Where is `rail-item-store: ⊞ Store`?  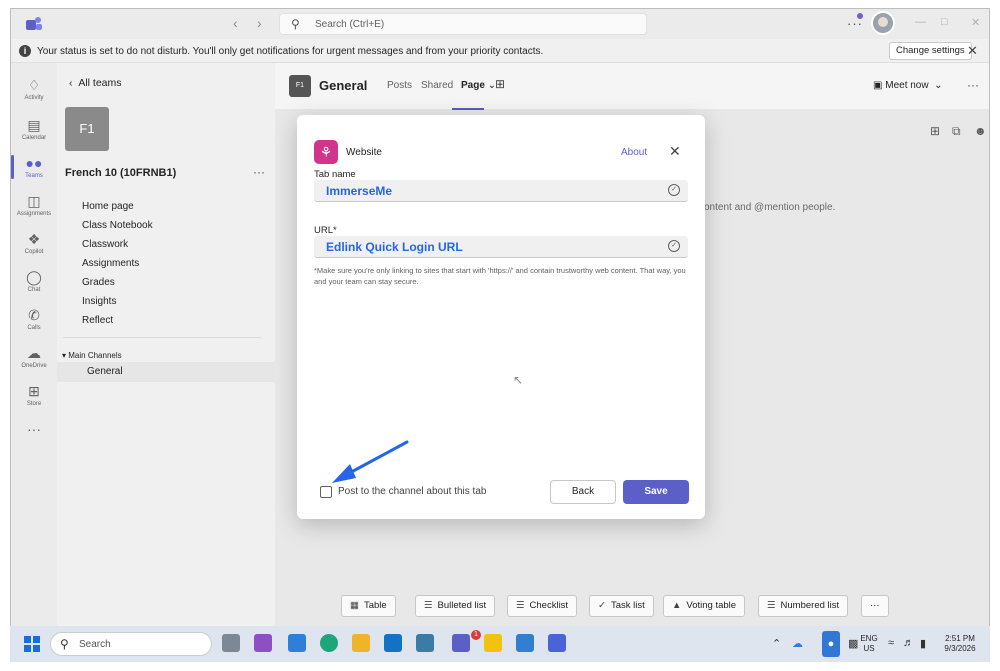
rail-item-store: ⊞ Store is located at coordinates (34, 395).